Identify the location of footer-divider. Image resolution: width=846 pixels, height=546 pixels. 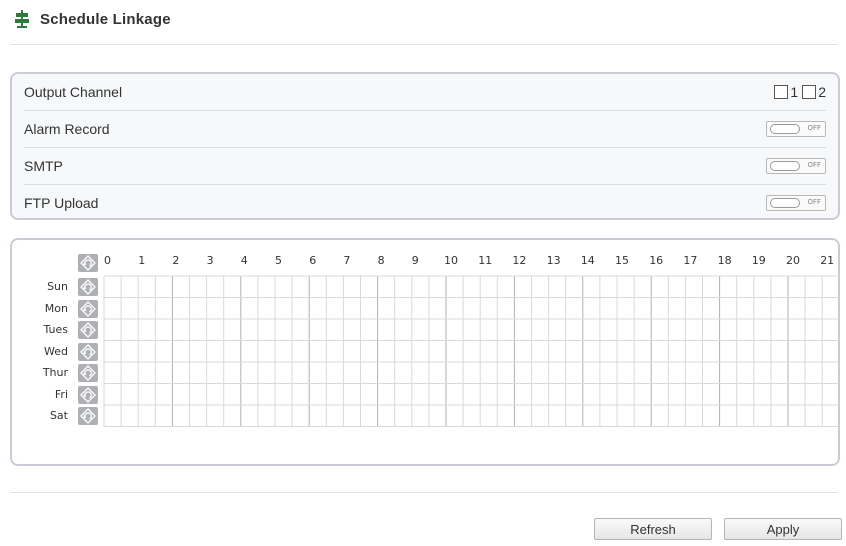
(424, 492).